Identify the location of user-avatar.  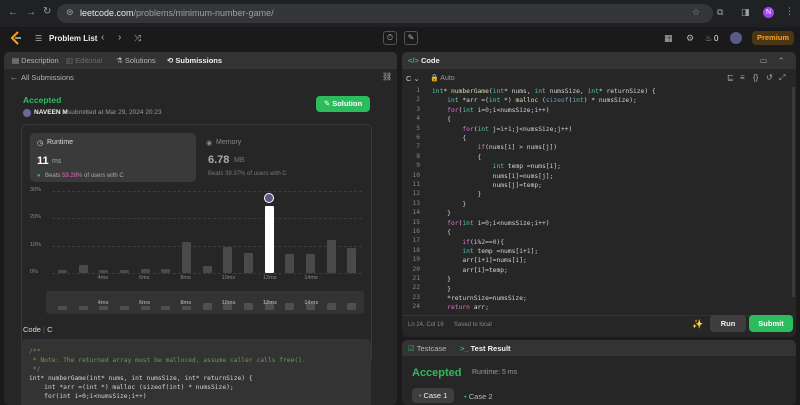
(736, 38).